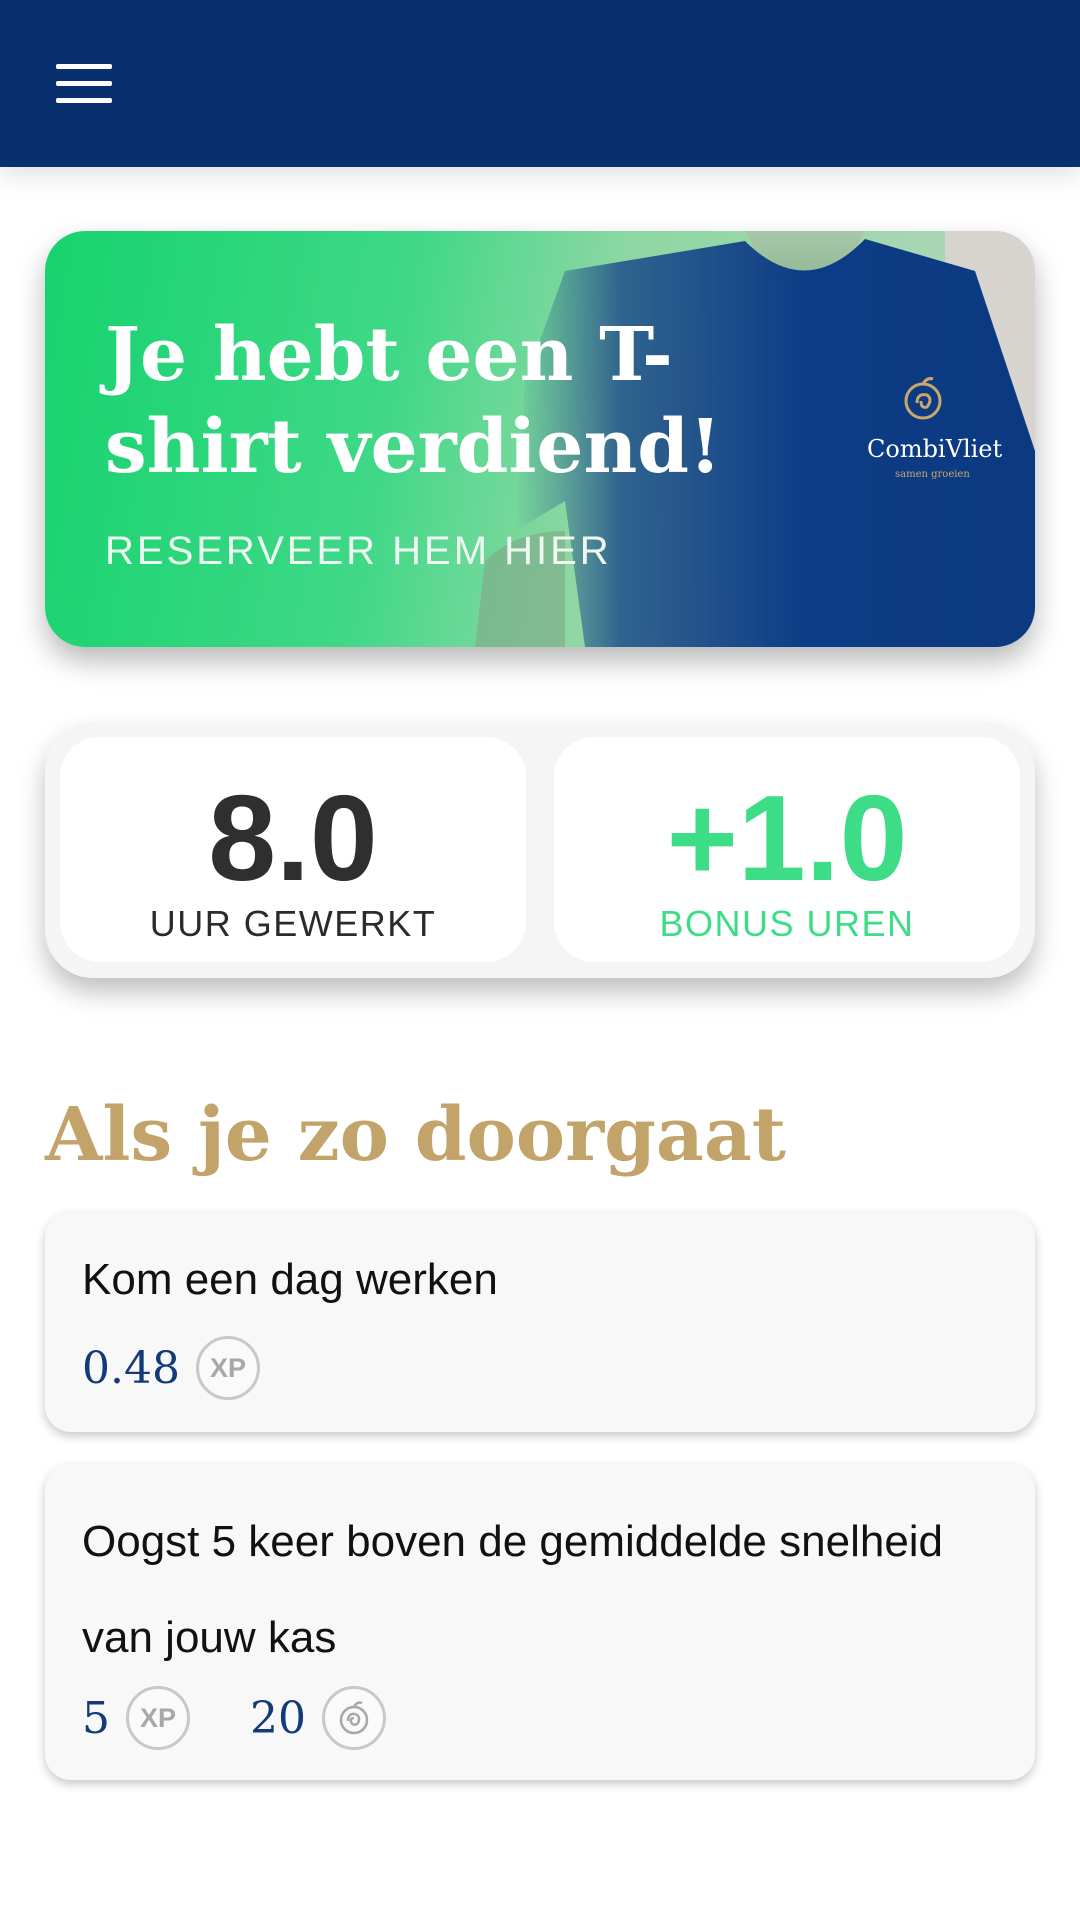  I want to click on shirt-logo-text: CombiVliet, so click(934, 449).